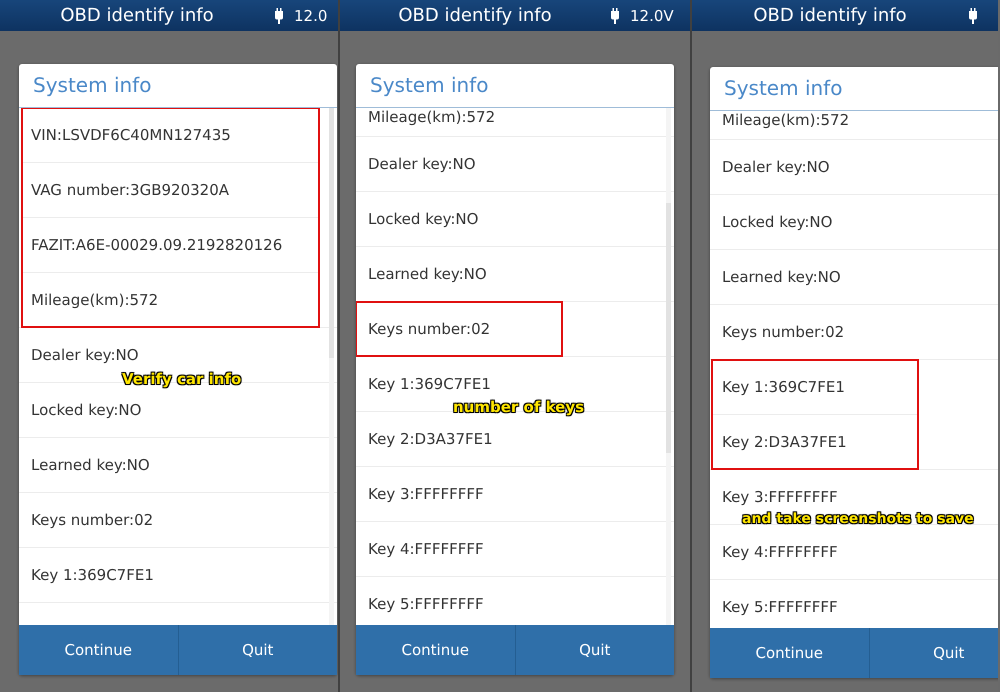 The image size is (1000, 692). I want to click on annotation-caption: and take screenshots to save, so click(858, 519).